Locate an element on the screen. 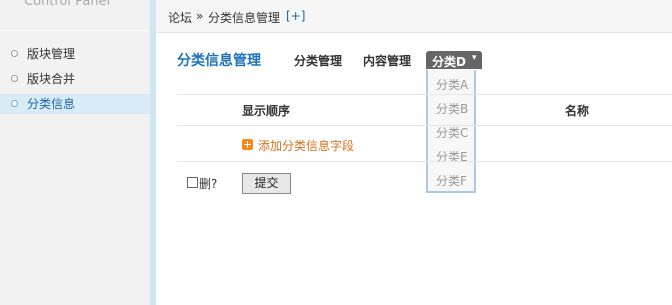 The height and width of the screenshot is (305, 672). sidebar-item-threadtypes: 分类信息 is located at coordinates (75, 104).